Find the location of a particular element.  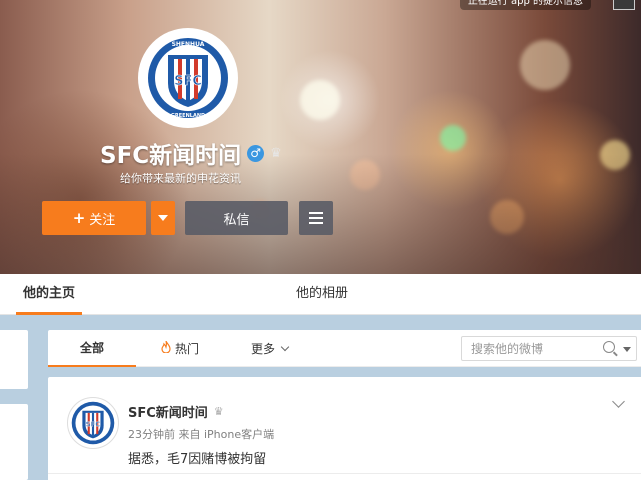

caret-down-icon is located at coordinates (163, 218).